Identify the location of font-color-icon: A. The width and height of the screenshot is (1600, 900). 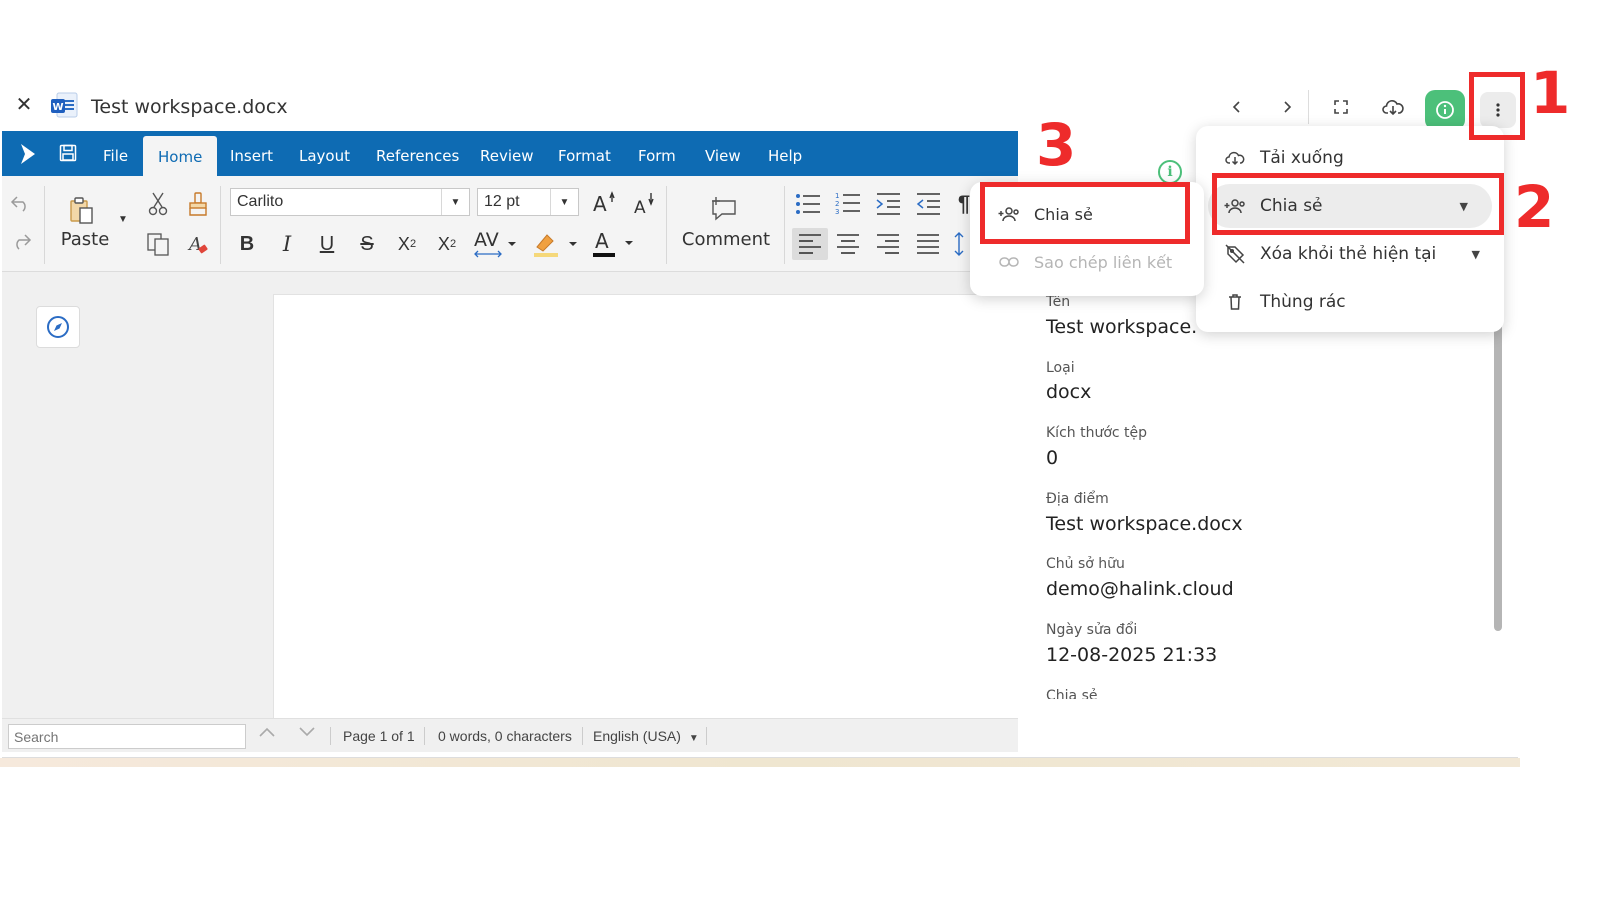
(614, 244).